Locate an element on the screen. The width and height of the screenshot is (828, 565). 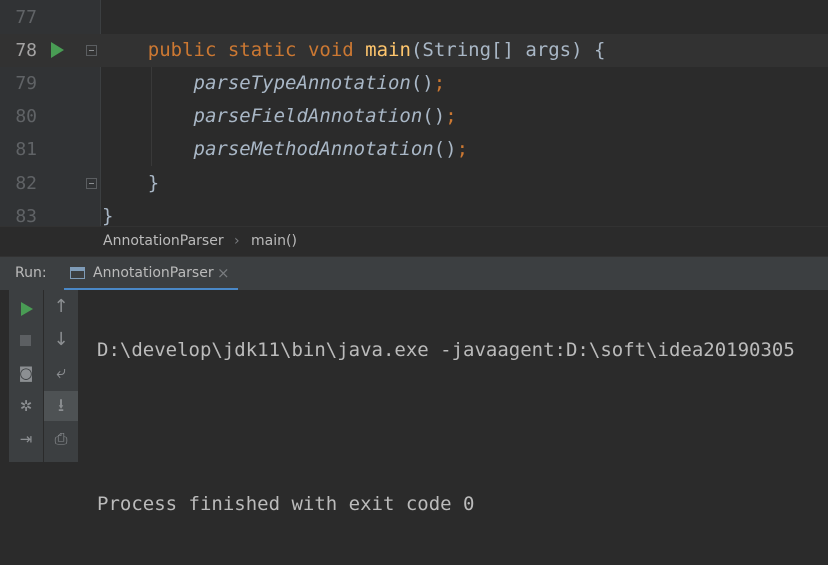
run-toolbar-secondary: ↑ ↓ ⤶ ⭳ ⎙ is located at coordinates (61, 376).